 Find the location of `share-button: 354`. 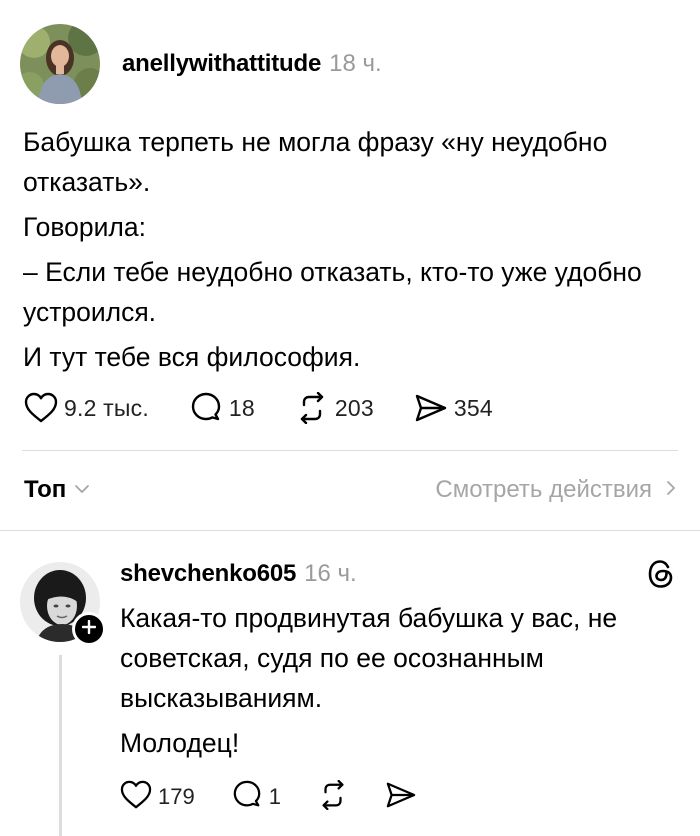

share-button: 354 is located at coordinates (453, 408).